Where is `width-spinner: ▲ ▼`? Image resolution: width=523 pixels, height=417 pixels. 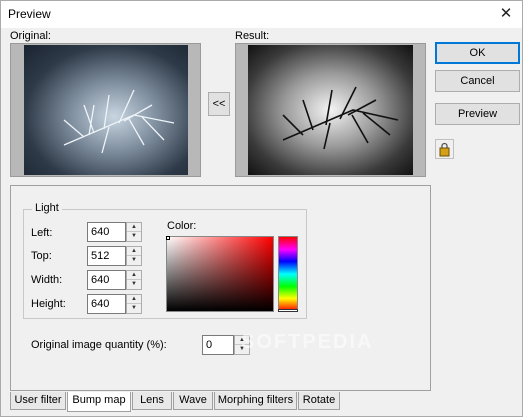
width-spinner: ▲ ▼ is located at coordinates (134, 280).